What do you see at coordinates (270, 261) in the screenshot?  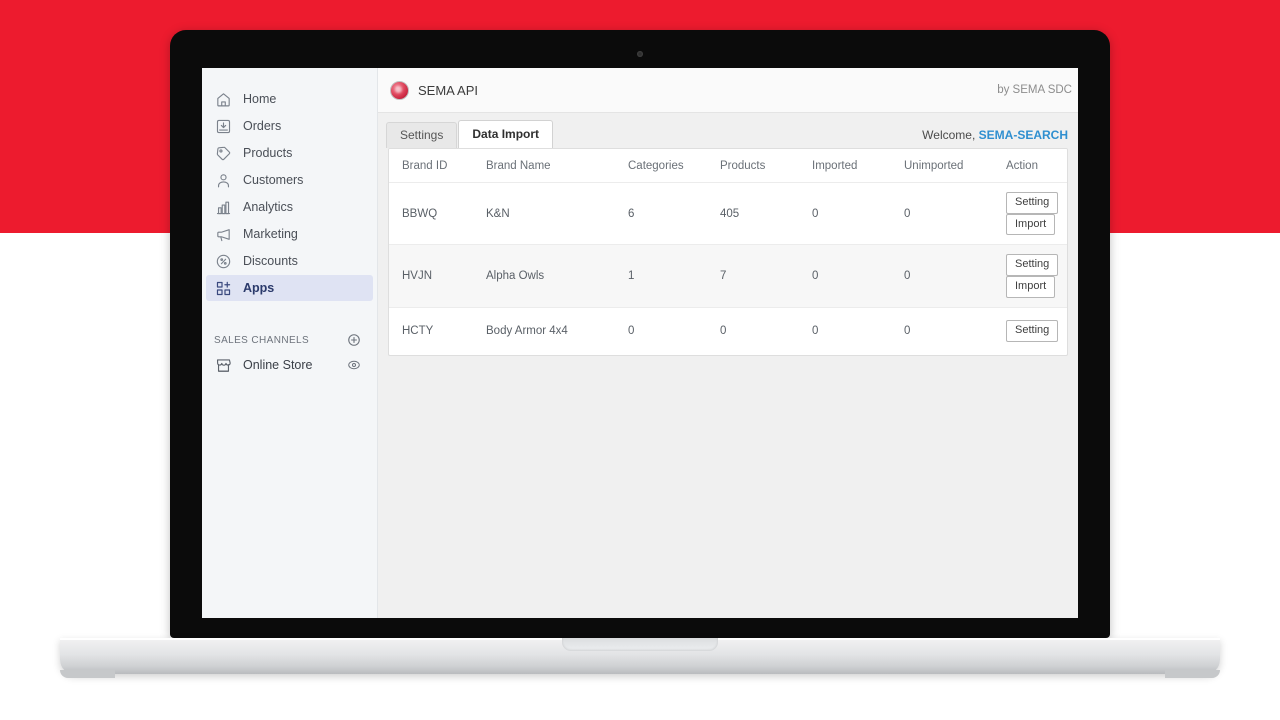 I see `sidebar-item-label: Discounts` at bounding box center [270, 261].